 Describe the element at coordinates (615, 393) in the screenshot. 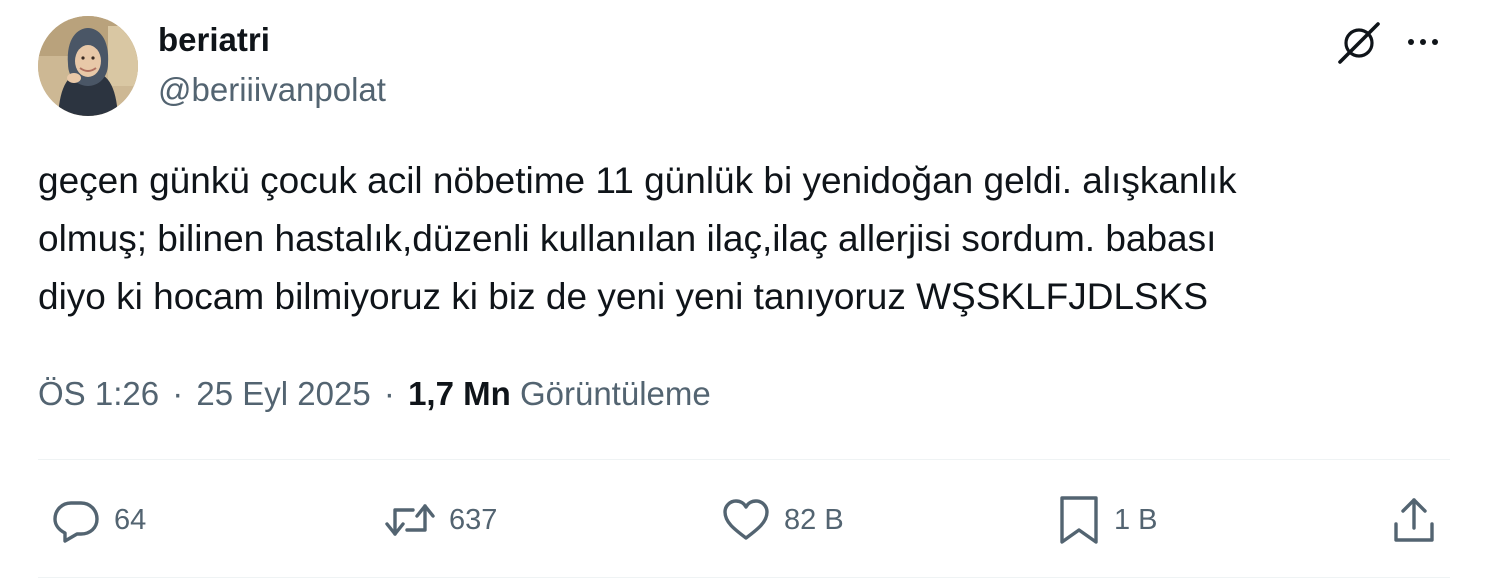

I see `views-label: Görüntüleme` at that location.